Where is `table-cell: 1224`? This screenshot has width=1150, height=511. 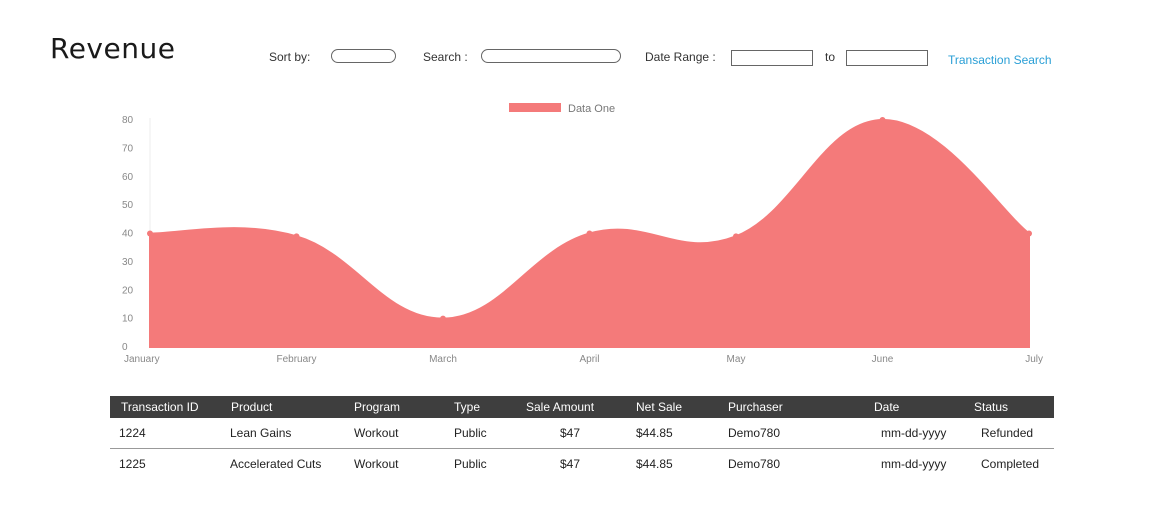
table-cell: 1224 is located at coordinates (132, 433).